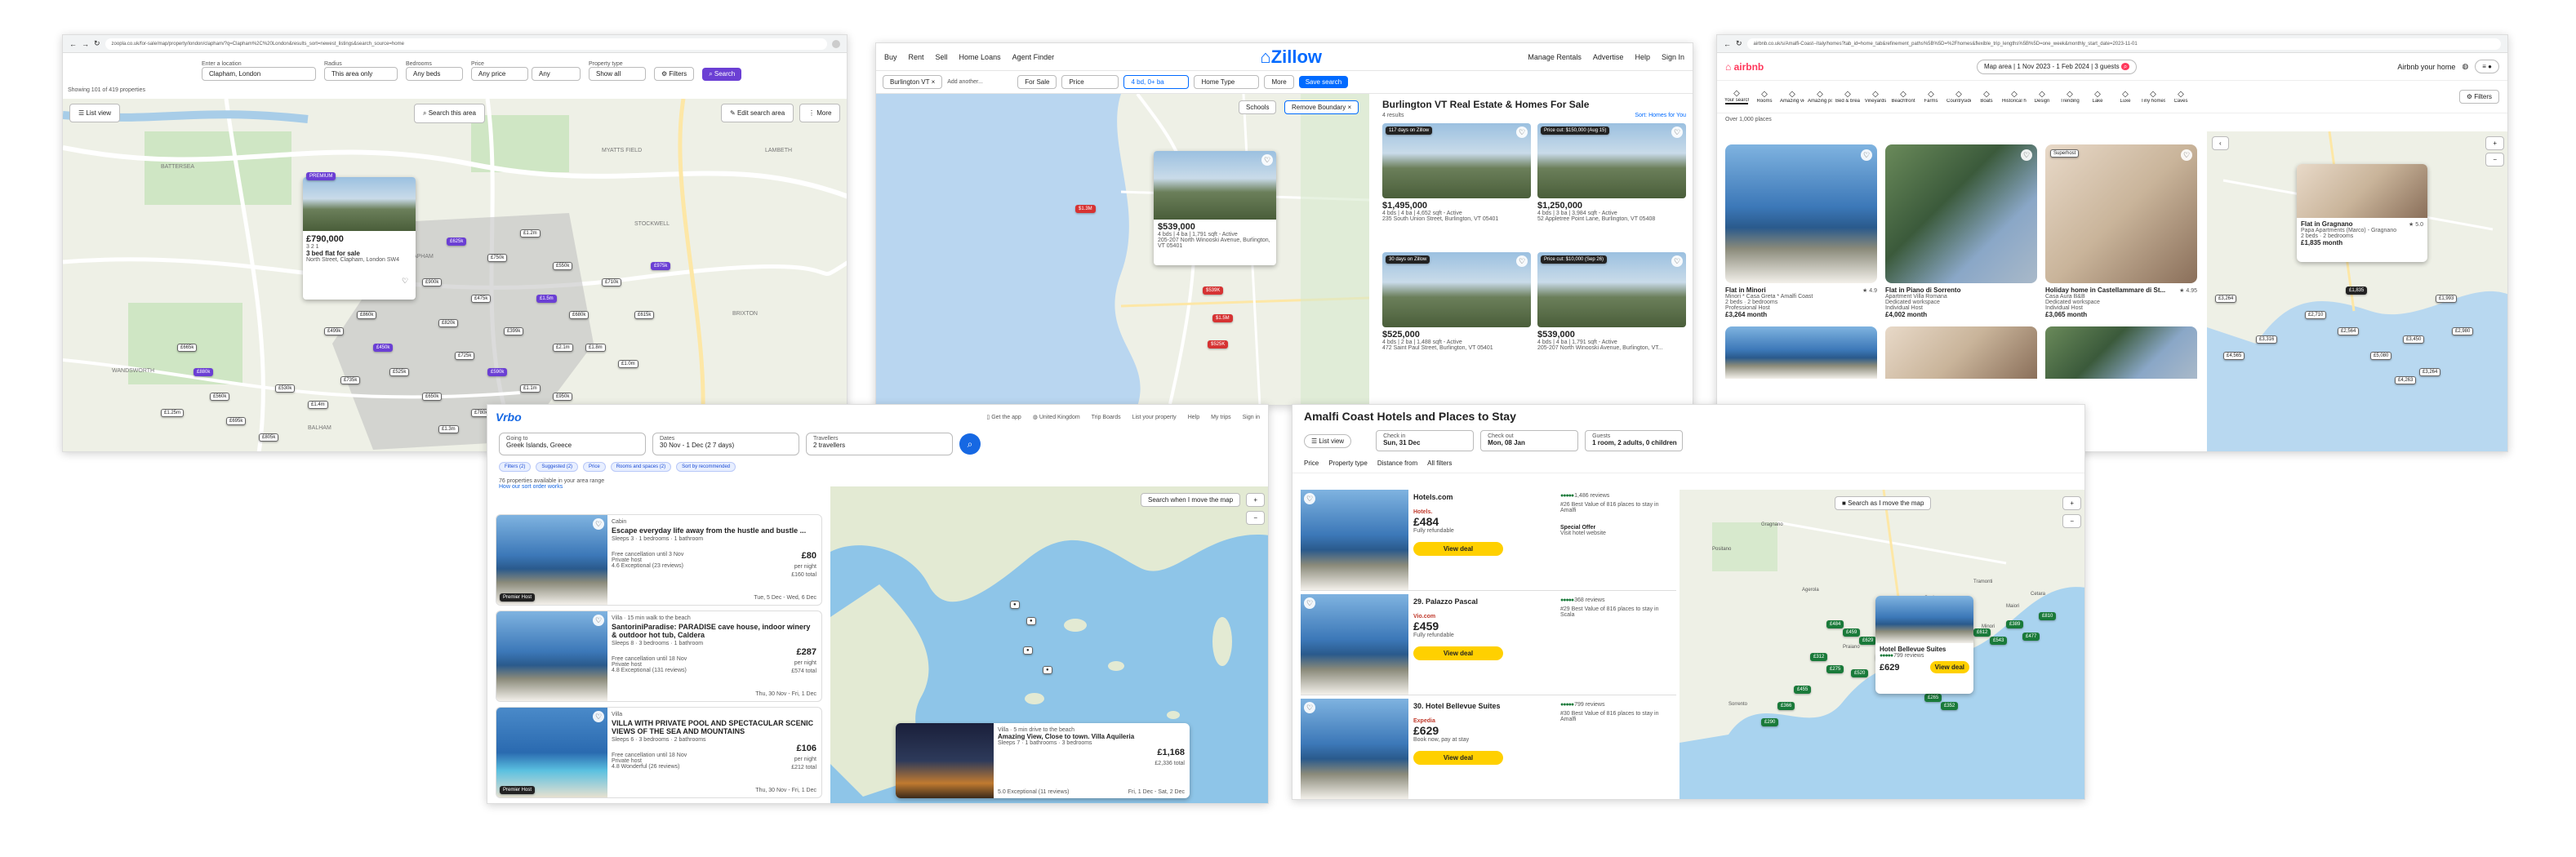 The image size is (2576, 857). Describe the element at coordinates (1958, 97) in the screenshot. I see `category-item: ◇ Countryside` at that location.